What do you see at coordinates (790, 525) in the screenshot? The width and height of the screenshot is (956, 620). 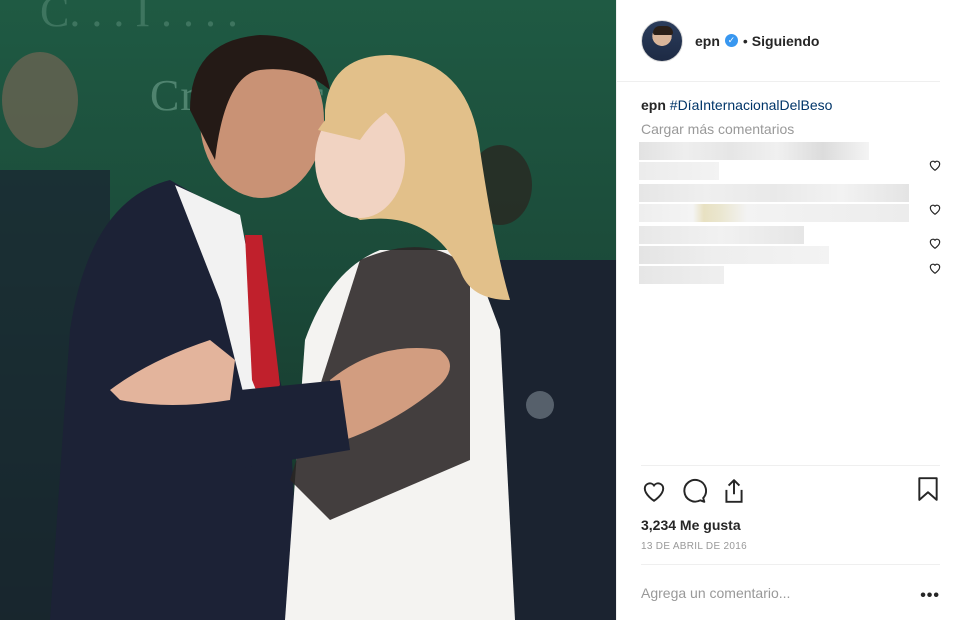 I see `likes-count: 3,234 Me gusta` at bounding box center [790, 525].